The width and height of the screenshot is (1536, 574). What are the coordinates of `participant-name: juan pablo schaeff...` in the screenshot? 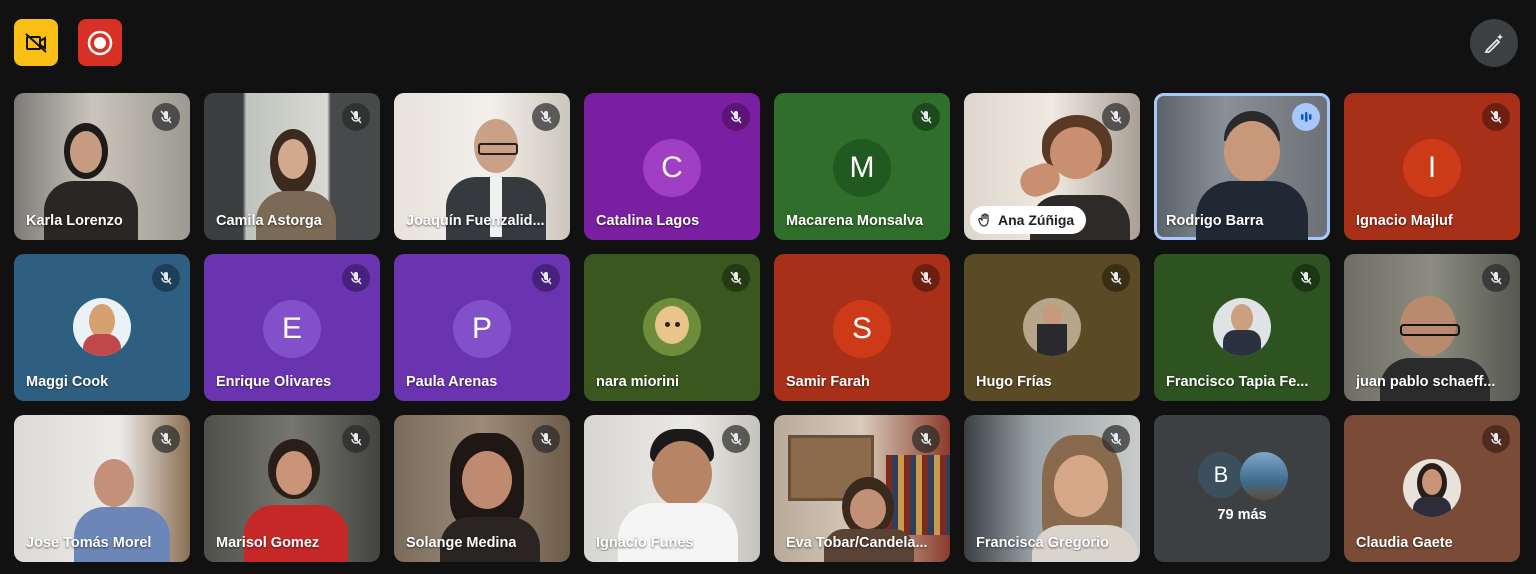 It's located at (1426, 382).